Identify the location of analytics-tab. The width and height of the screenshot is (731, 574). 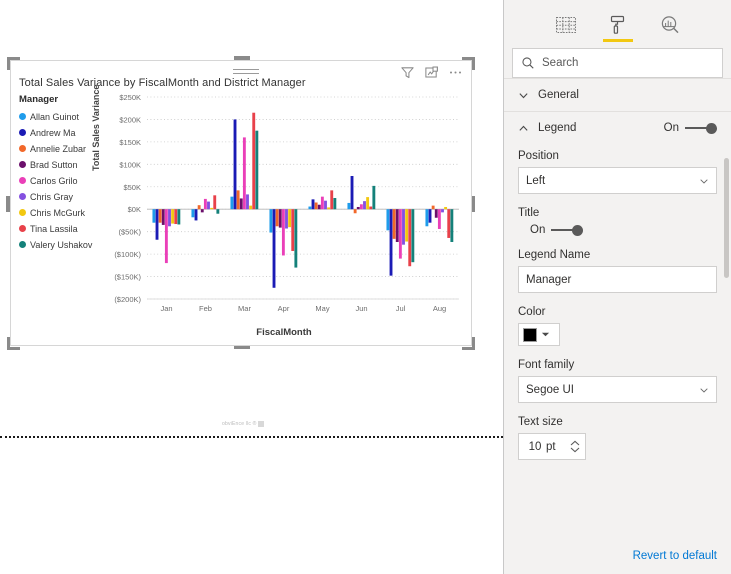
(670, 25).